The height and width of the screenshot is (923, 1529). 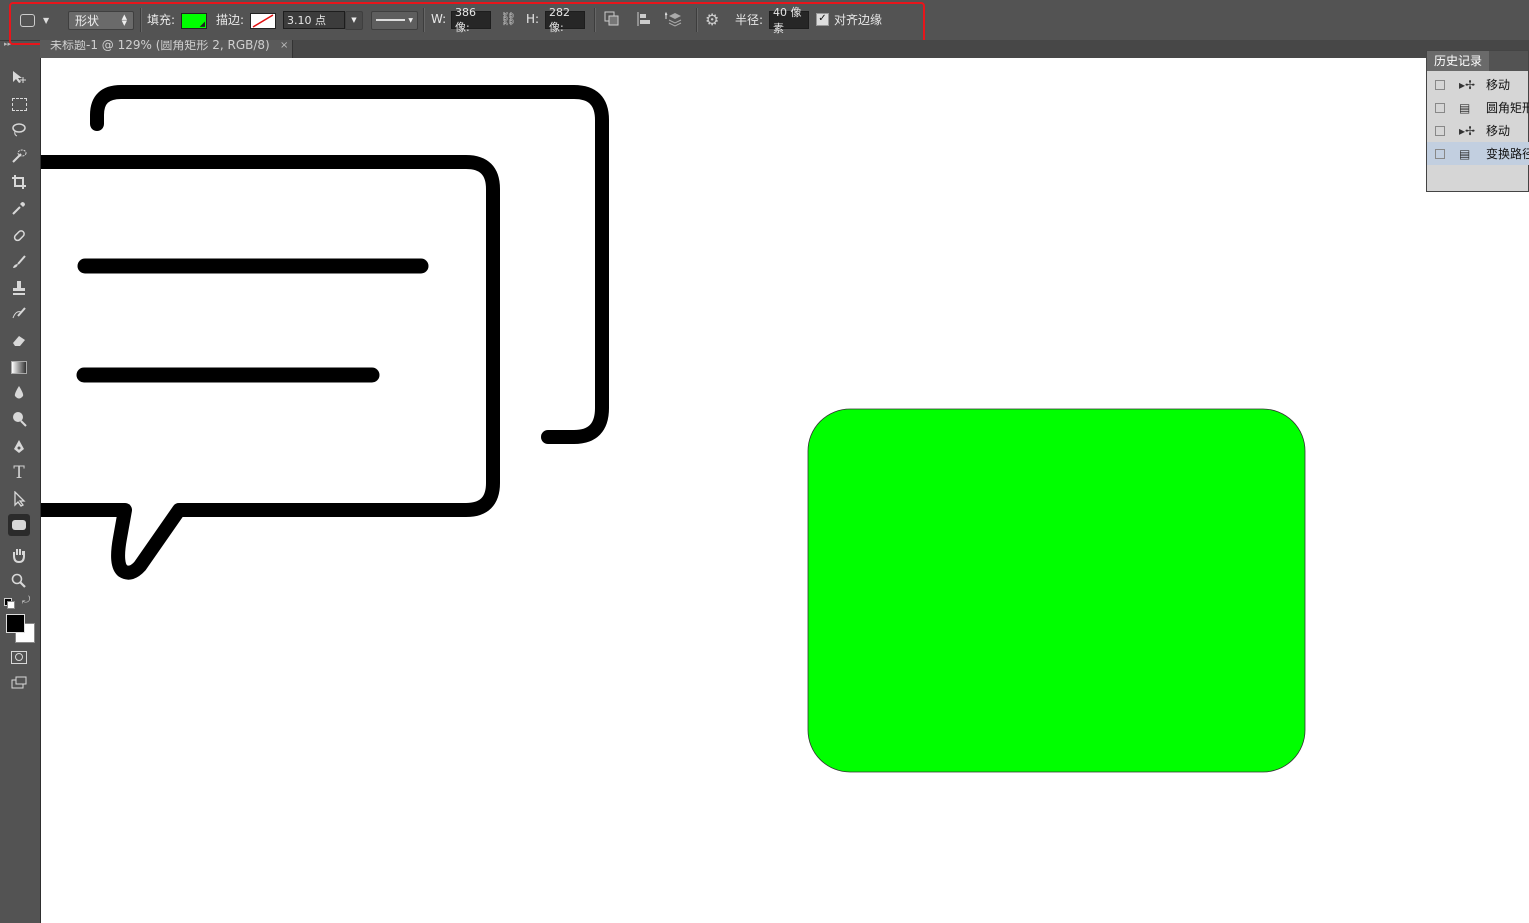 I want to click on height-value: 282 像:, so click(x=559, y=19).